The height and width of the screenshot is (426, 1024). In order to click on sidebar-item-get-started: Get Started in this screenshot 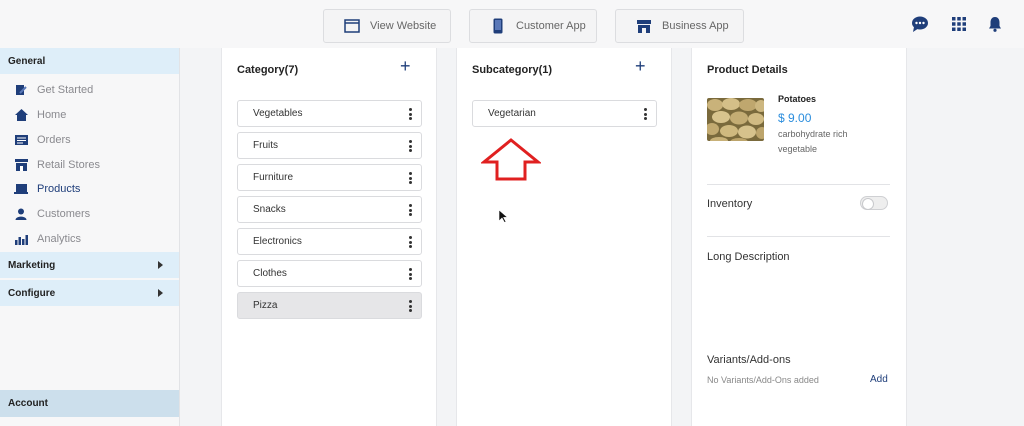, I will do `click(53, 90)`.